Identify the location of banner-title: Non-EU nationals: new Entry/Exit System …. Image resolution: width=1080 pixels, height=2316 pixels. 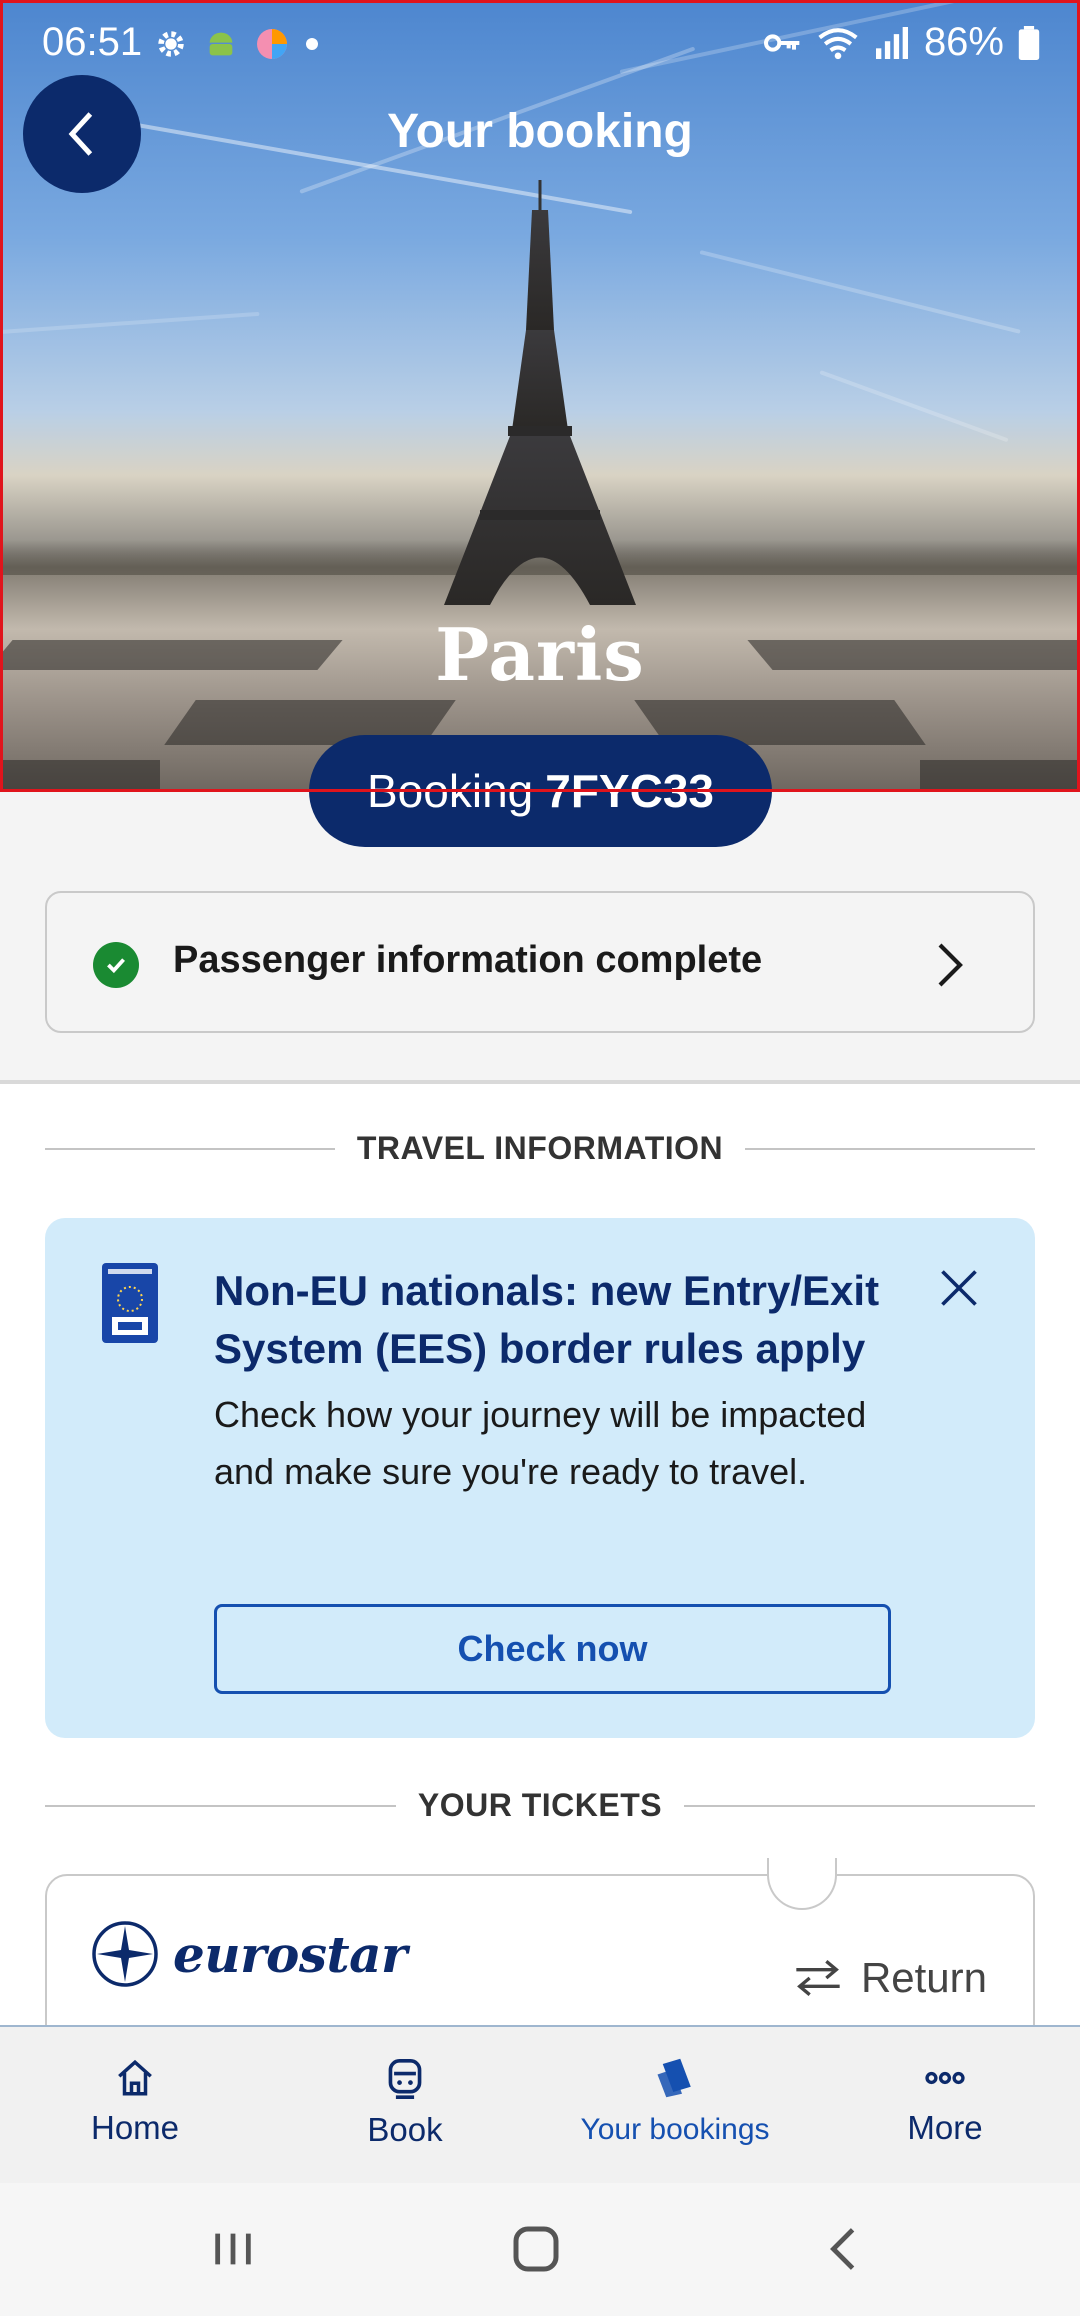
(547, 1319).